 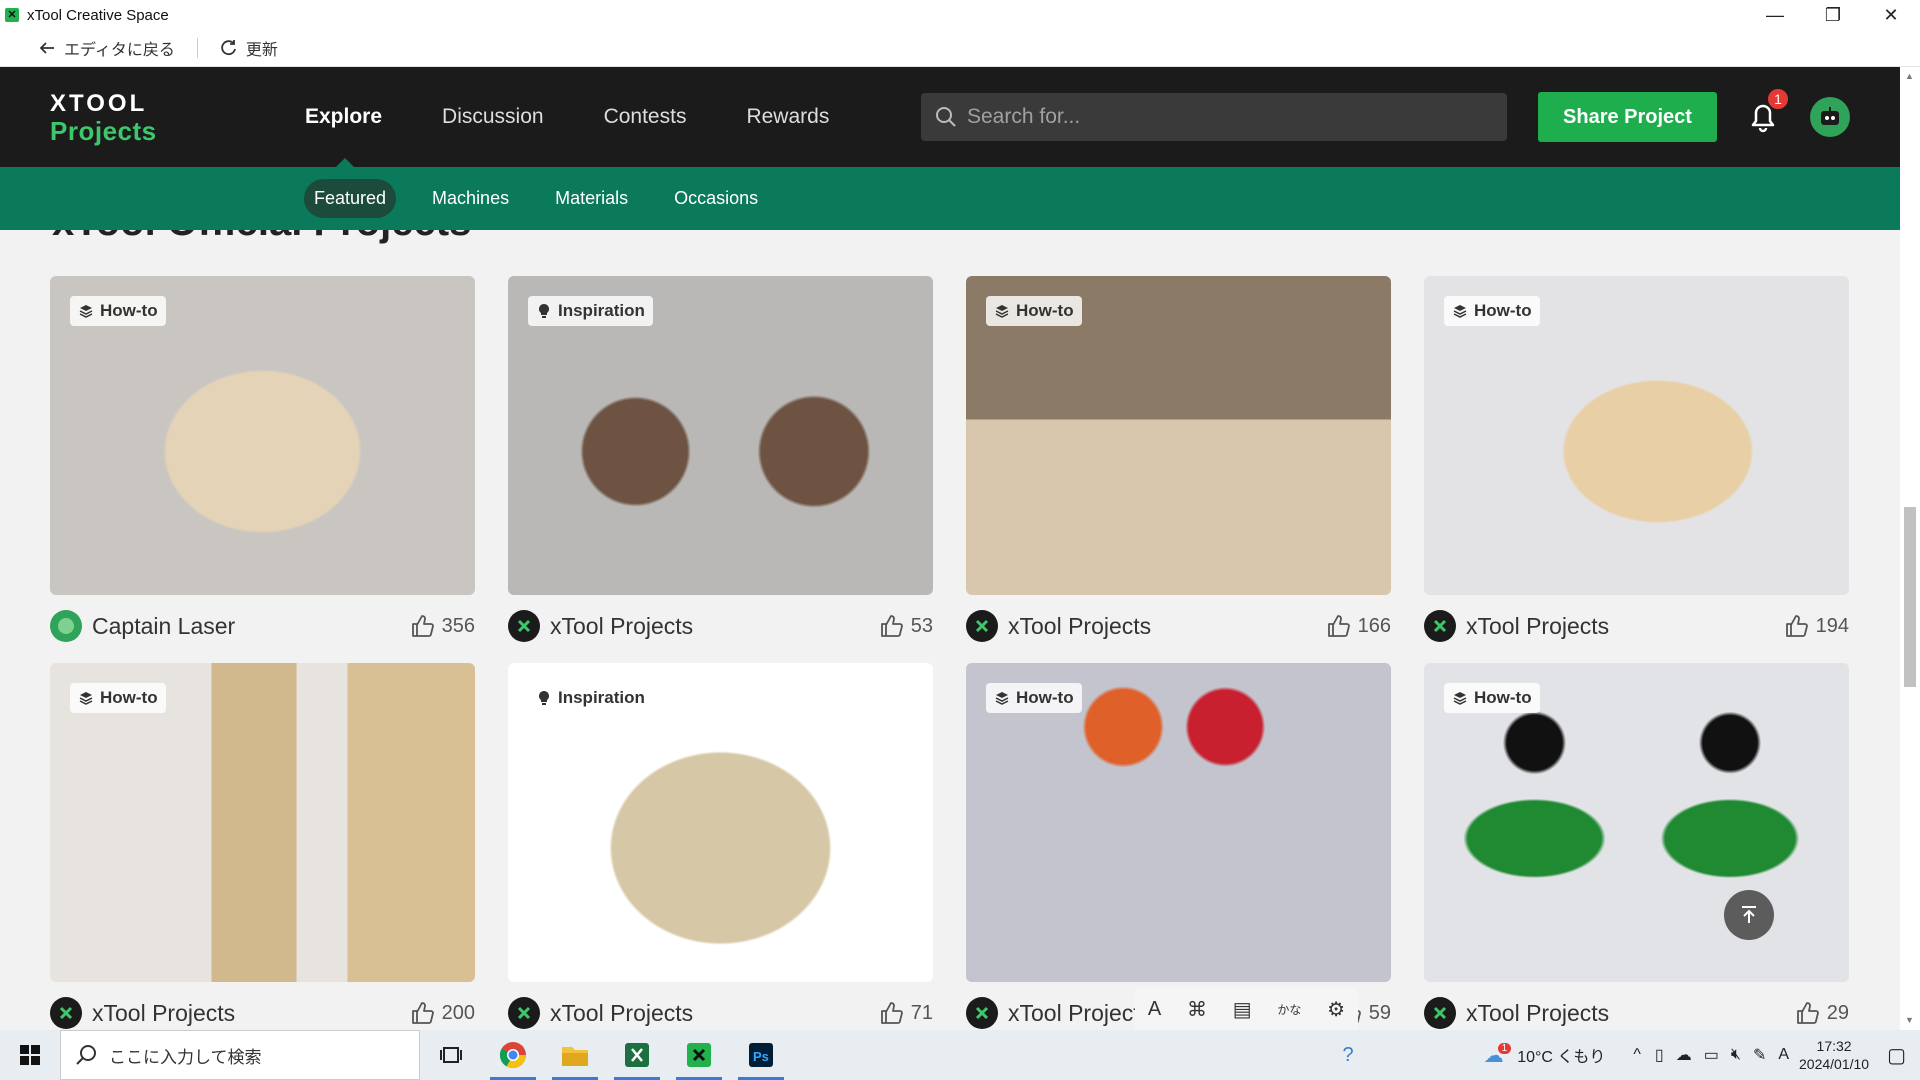 I want to click on project-card: How-to xTool Projects 200, so click(x=262, y=846).